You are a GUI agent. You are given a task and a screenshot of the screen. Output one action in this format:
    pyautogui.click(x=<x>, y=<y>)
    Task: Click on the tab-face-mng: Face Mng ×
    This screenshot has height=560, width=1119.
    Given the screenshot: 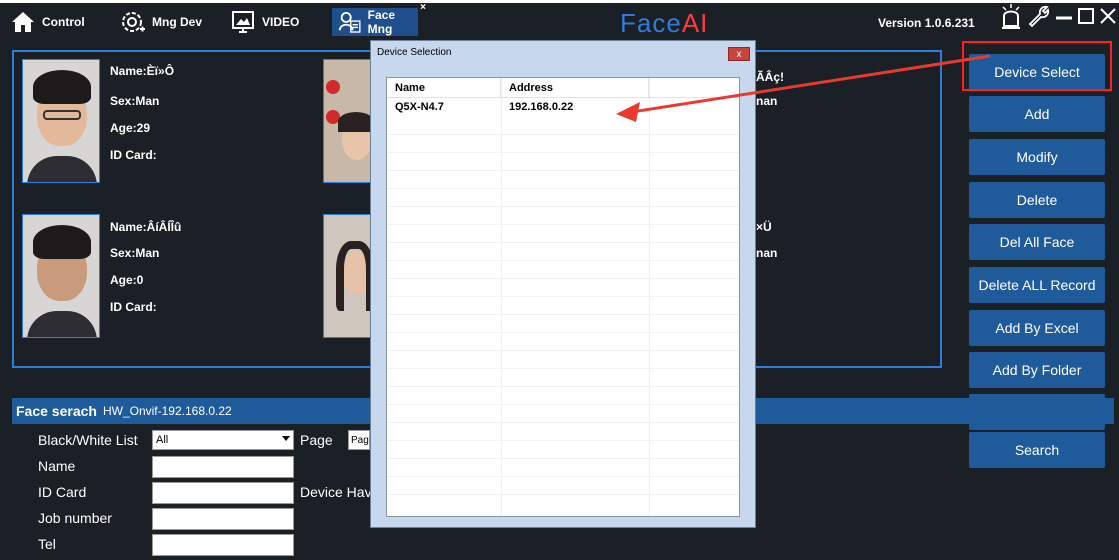 What is the action you would take?
    pyautogui.click(x=379, y=19)
    